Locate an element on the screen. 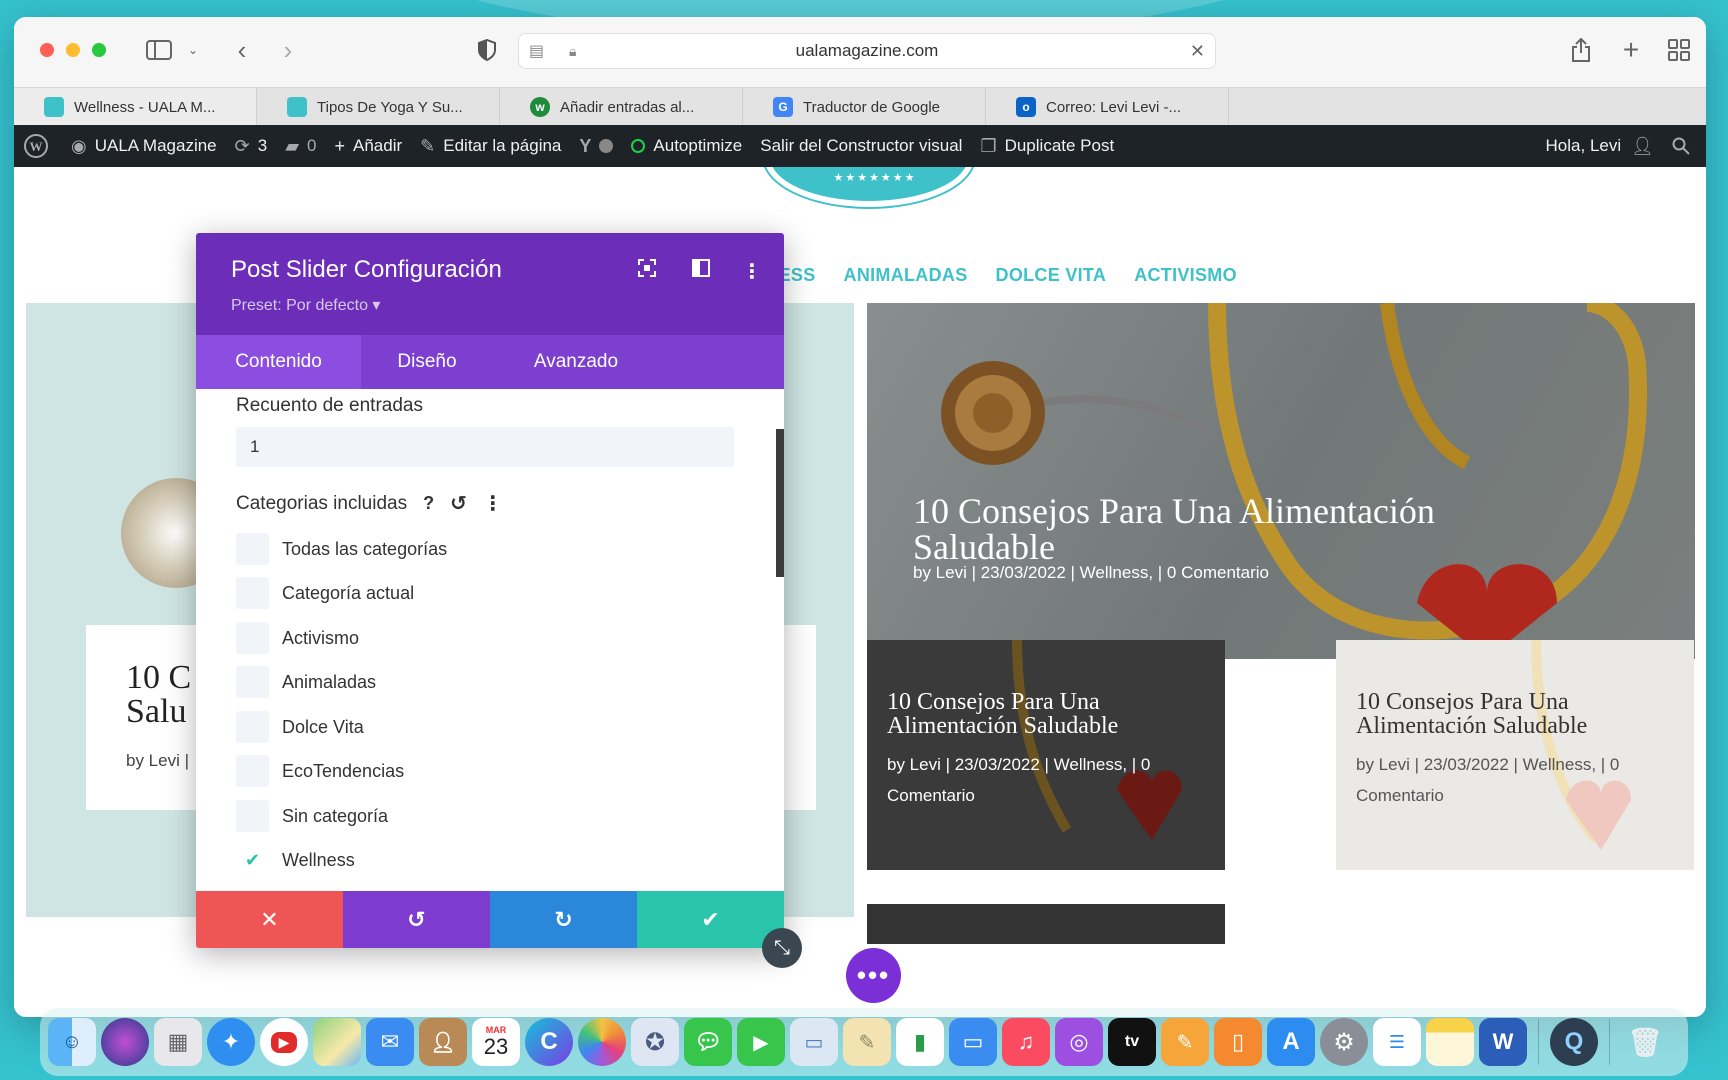  finder-icon: ☺ is located at coordinates (72, 1042).